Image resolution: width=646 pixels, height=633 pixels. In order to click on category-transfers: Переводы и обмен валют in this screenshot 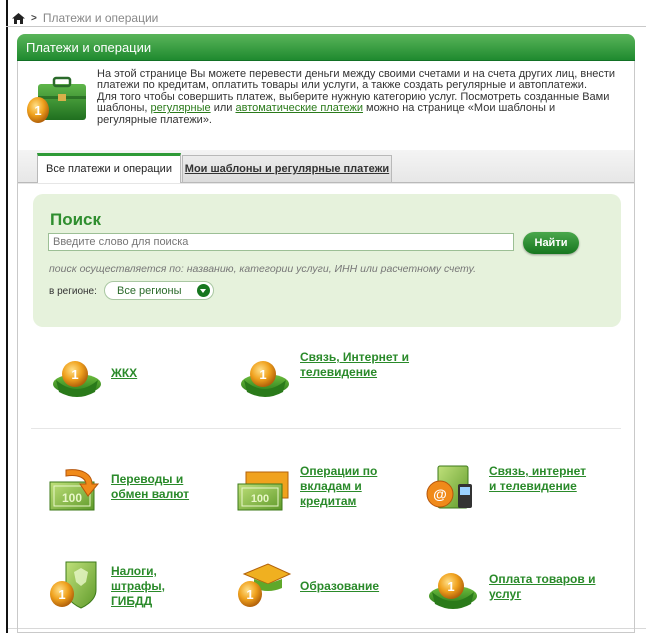, I will do `click(161, 487)`.